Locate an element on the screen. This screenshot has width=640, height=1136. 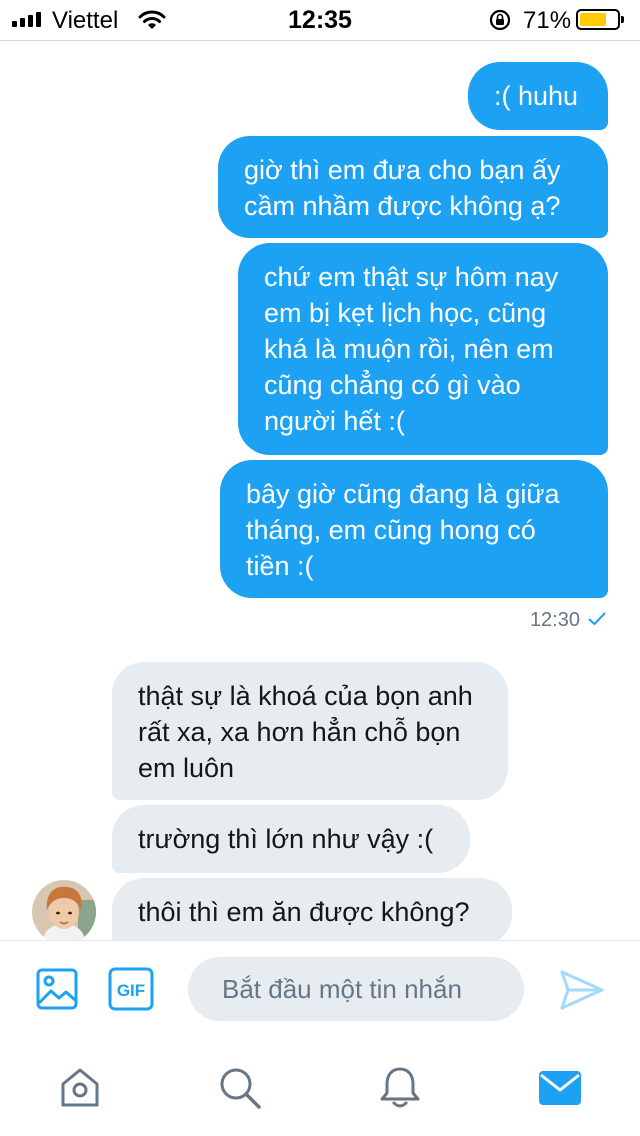
battery-icon is located at coordinates (600, 19).